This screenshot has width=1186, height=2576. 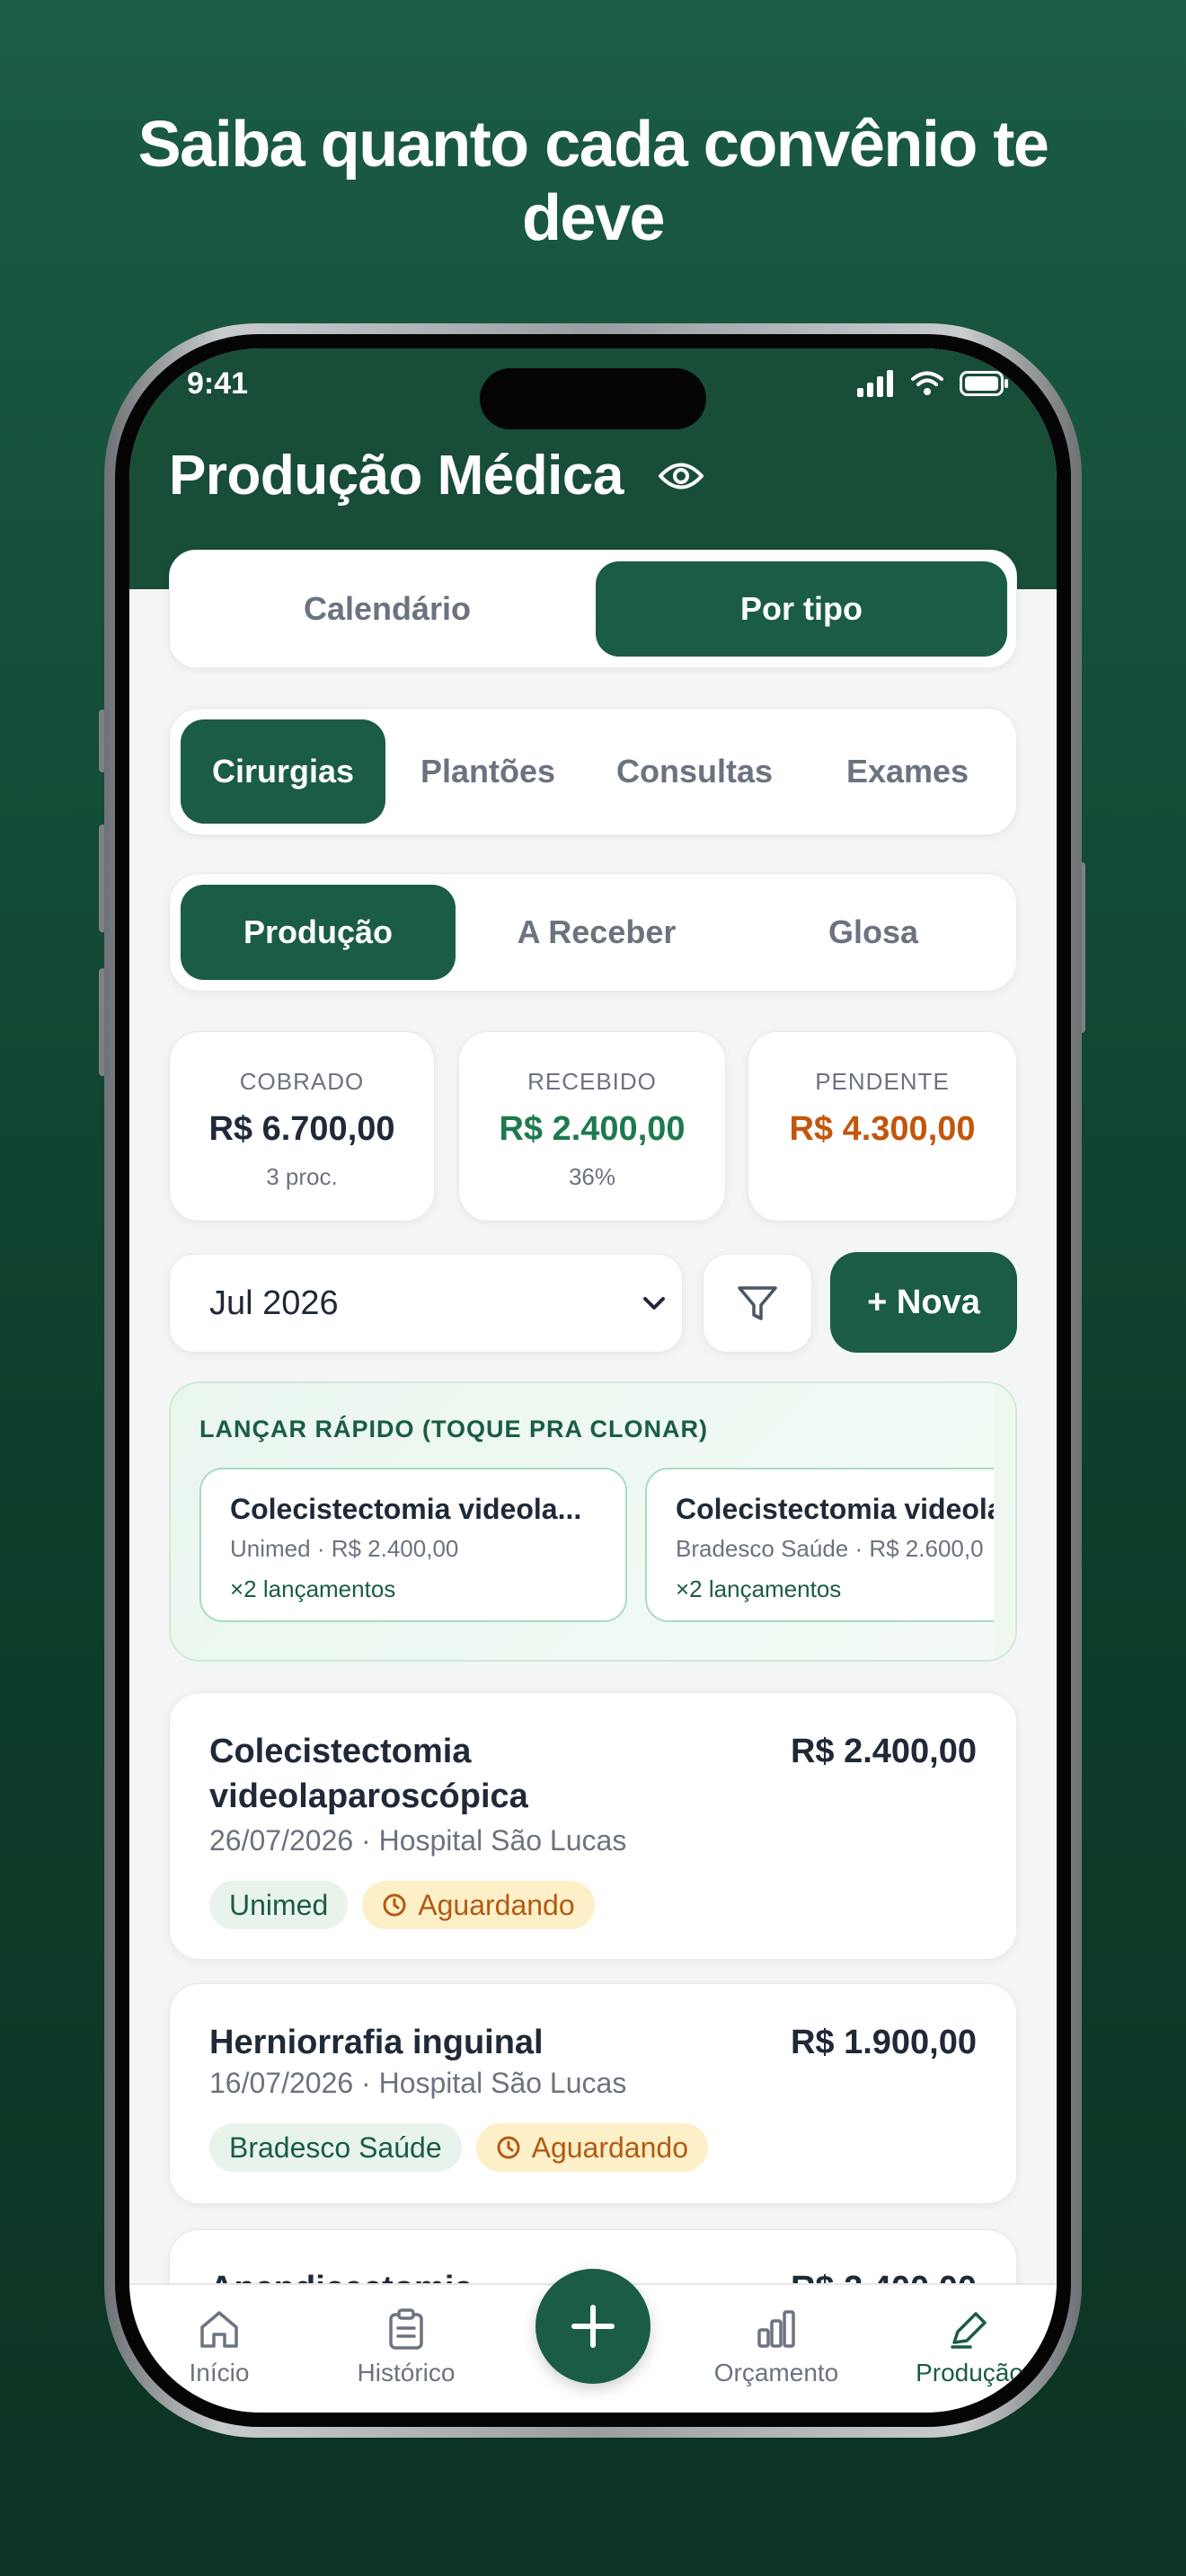 I want to click on stat-label: RECEBIDO, so click(x=592, y=1081).